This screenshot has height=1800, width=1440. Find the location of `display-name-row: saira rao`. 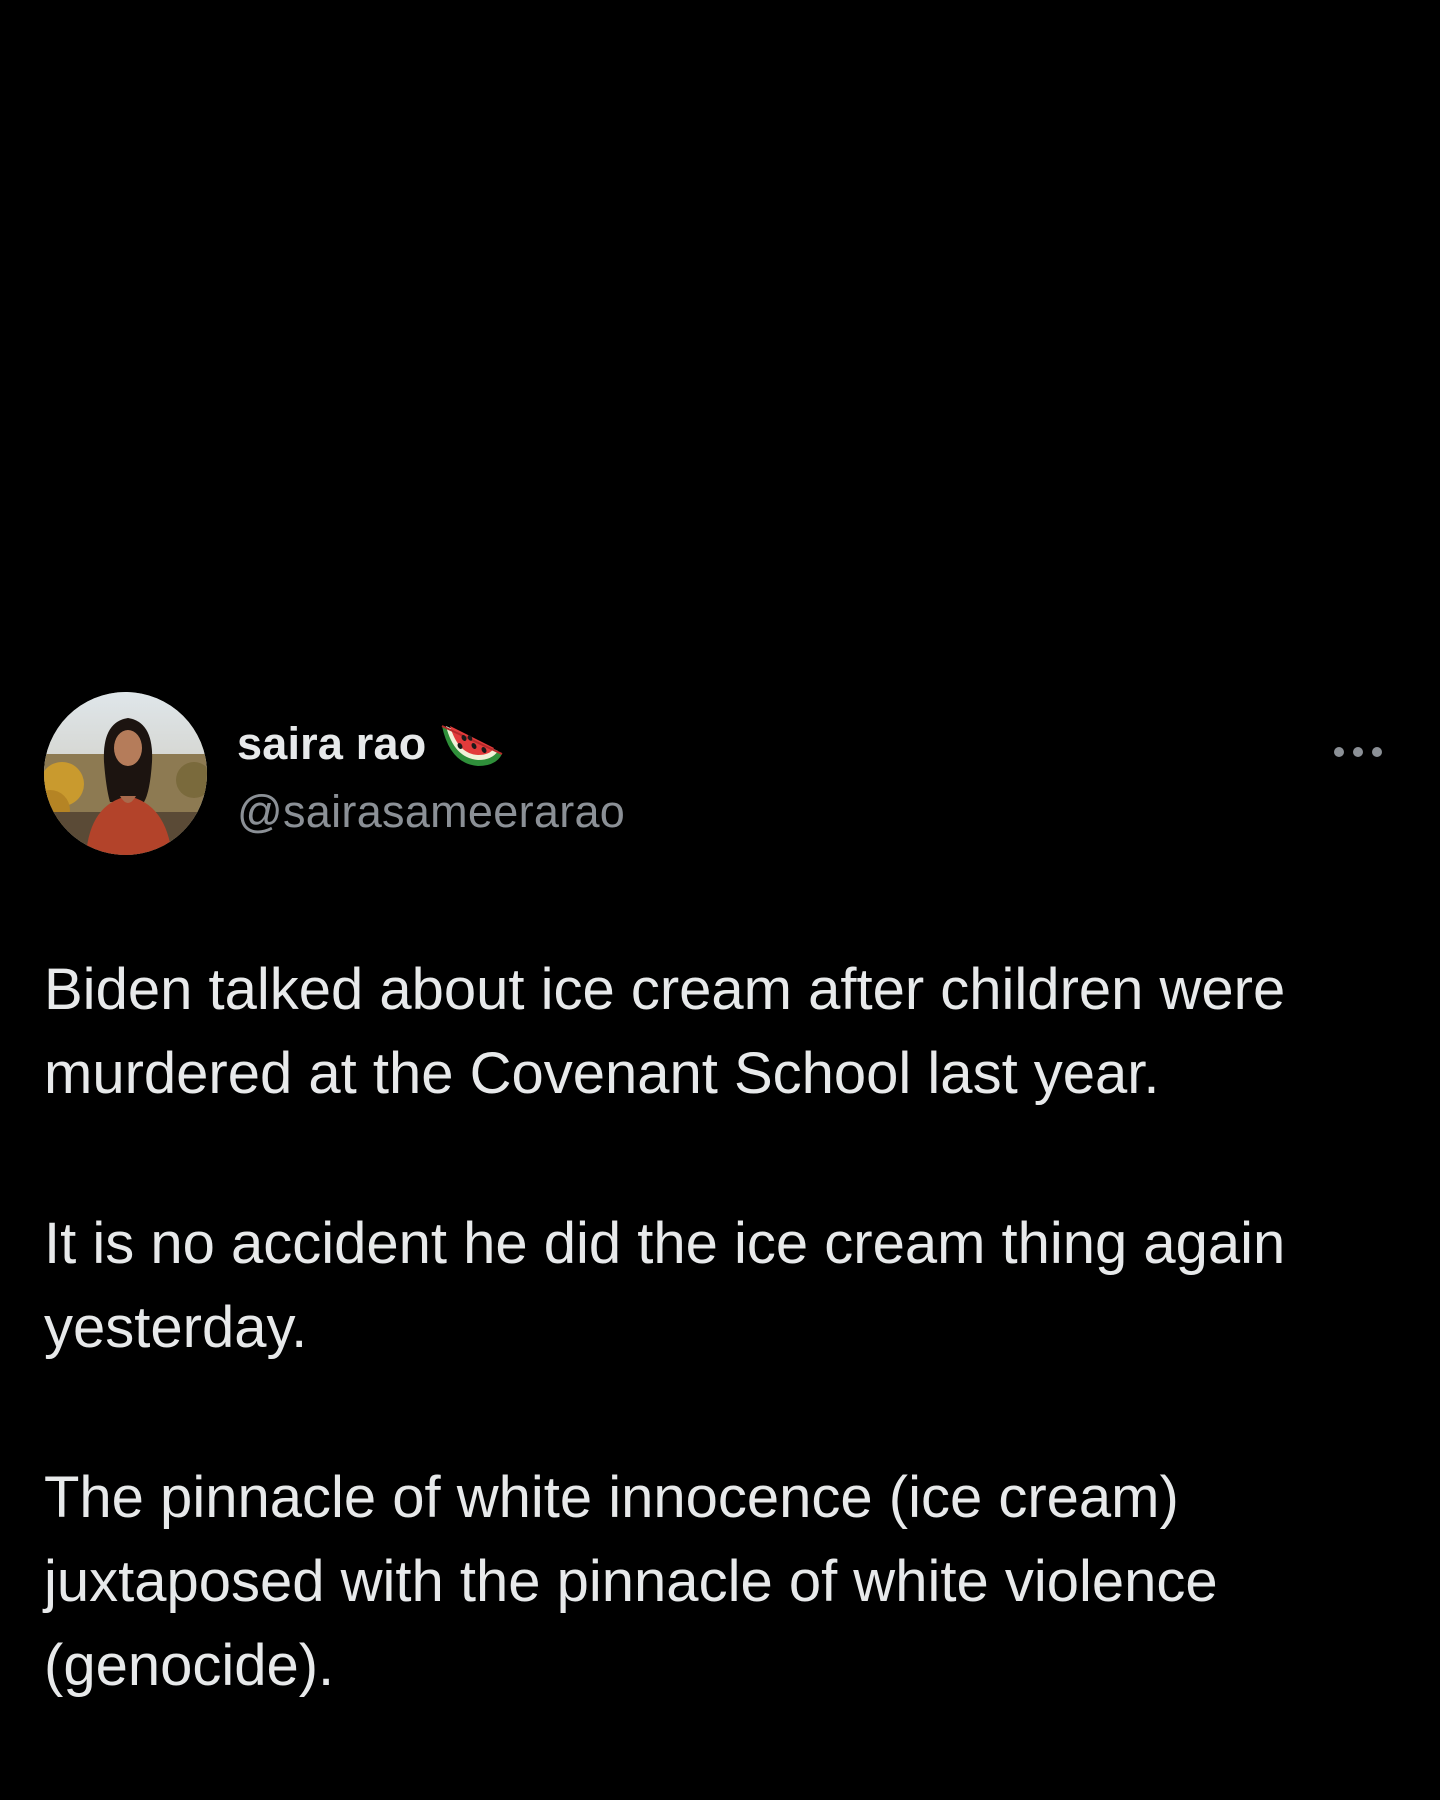

display-name-row: saira rao is located at coordinates (431, 744).